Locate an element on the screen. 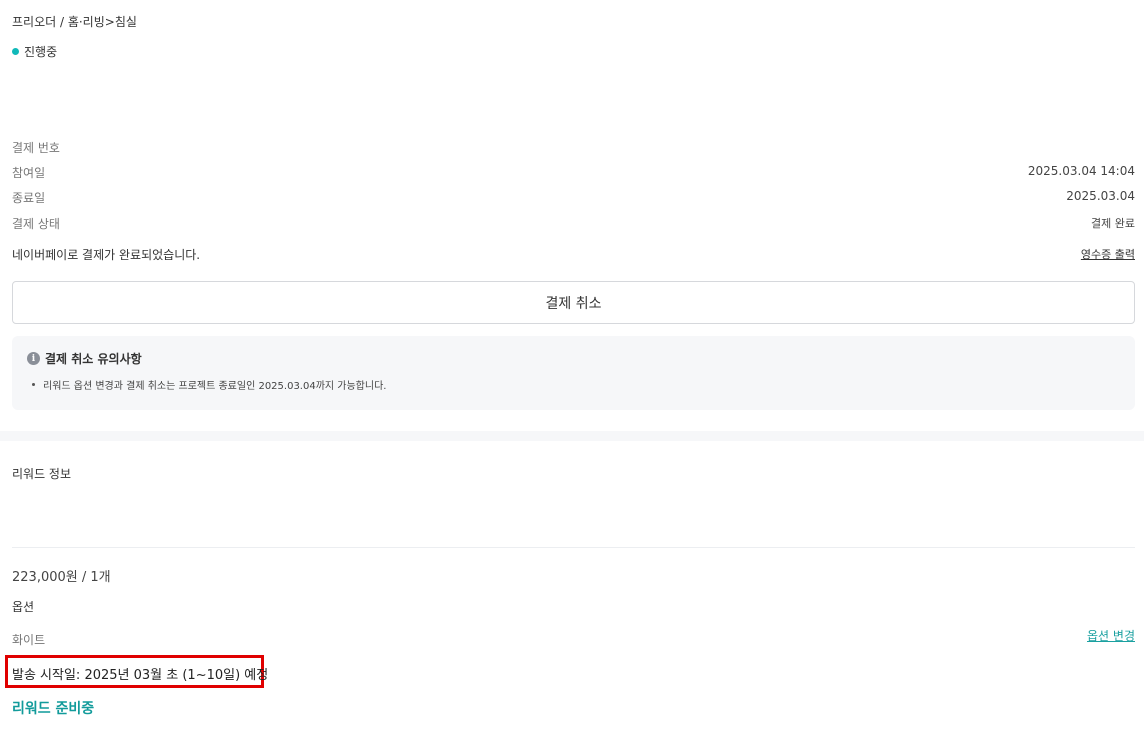  option-value: 화이트 is located at coordinates (29, 640).